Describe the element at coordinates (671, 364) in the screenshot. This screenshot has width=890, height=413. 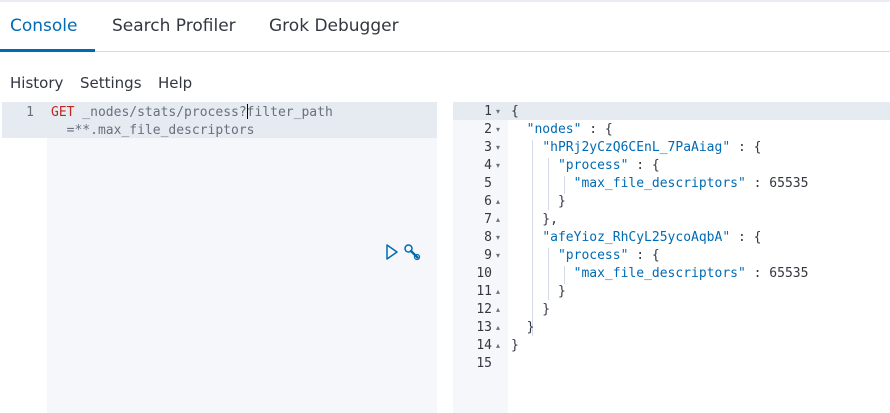
I see `output-line: 15` at that location.